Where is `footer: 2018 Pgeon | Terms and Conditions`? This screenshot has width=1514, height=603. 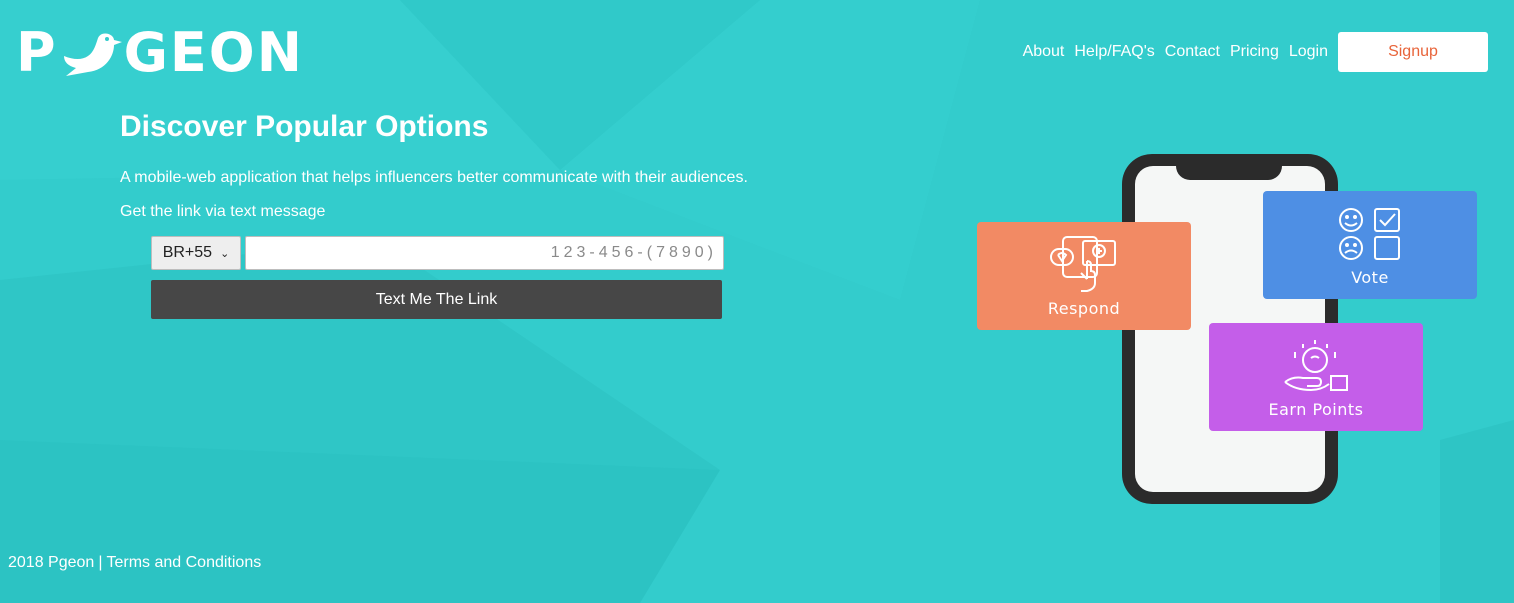
footer: 2018 Pgeon | Terms and Conditions is located at coordinates (134, 563).